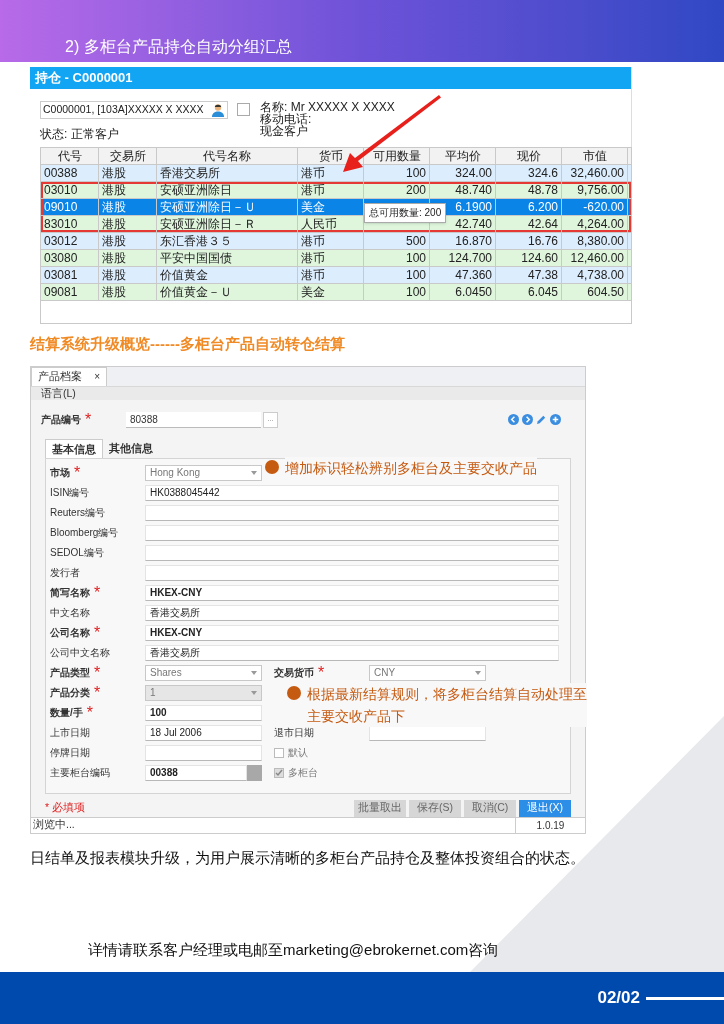 The image size is (724, 1024). I want to click on column-header: 代号名称, so click(227, 156).